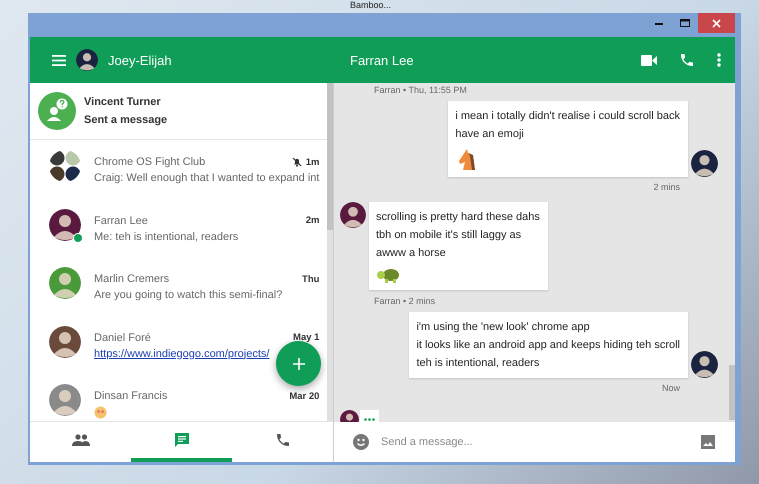 The image size is (759, 484). What do you see at coordinates (685, 23) in the screenshot?
I see `maximize-icon` at bounding box center [685, 23].